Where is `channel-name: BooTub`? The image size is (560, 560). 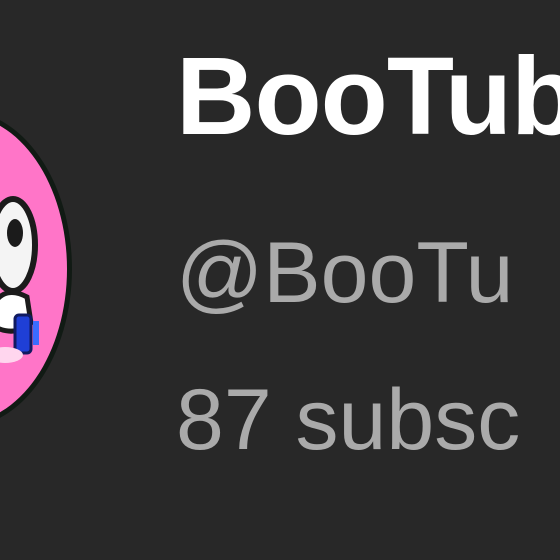
channel-name: BooTub is located at coordinates (368, 97).